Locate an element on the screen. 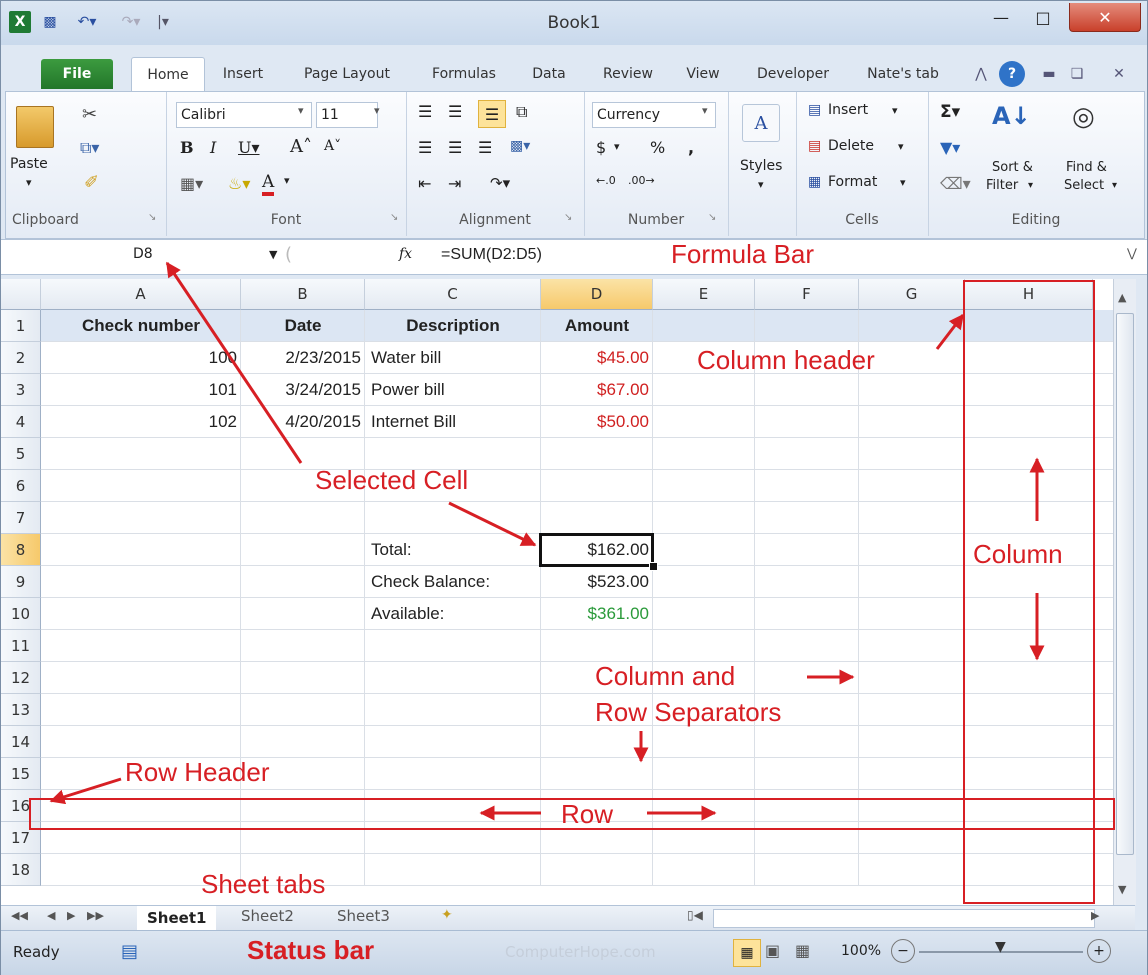  arrow-to-row-header is located at coordinates (85, 791).